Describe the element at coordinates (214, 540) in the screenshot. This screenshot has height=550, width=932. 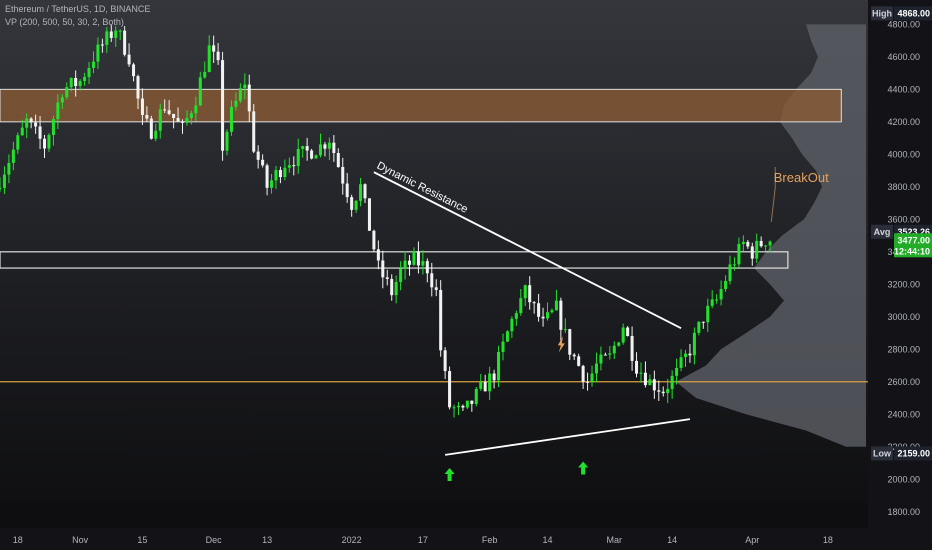
I see `time-tick: Dec` at that location.